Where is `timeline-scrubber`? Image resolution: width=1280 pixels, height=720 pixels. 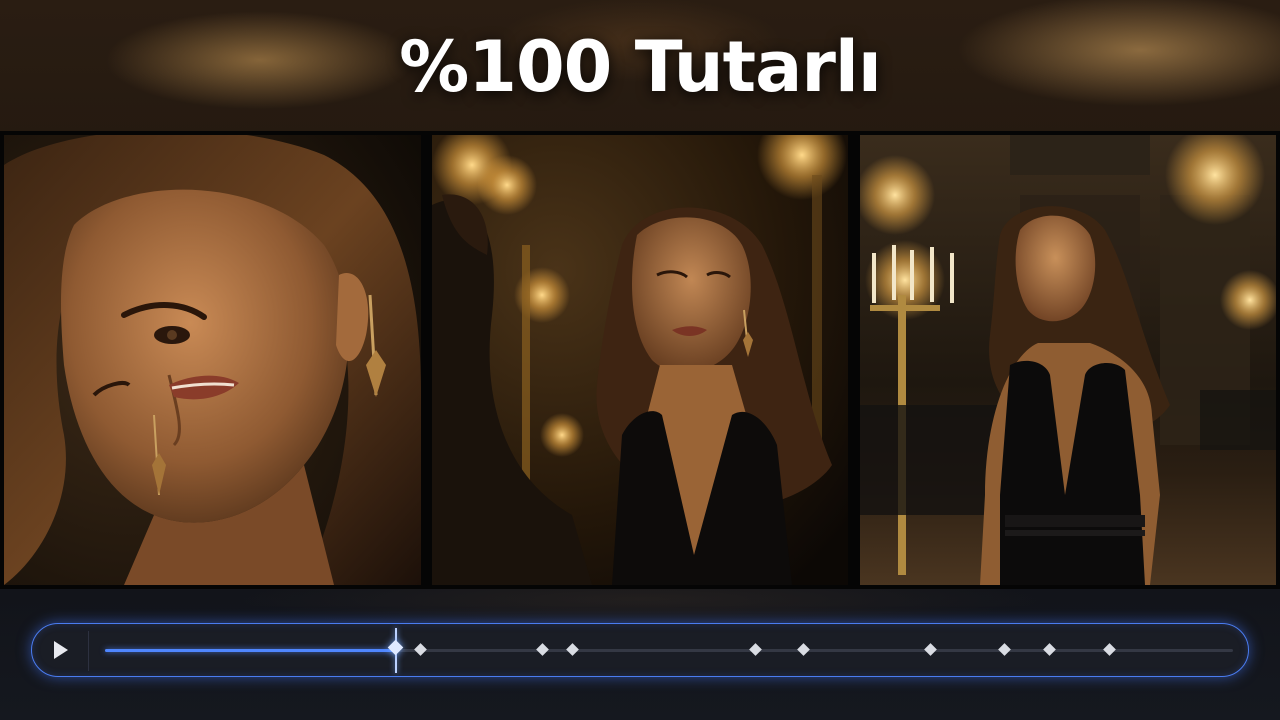
timeline-scrubber is located at coordinates (640, 650).